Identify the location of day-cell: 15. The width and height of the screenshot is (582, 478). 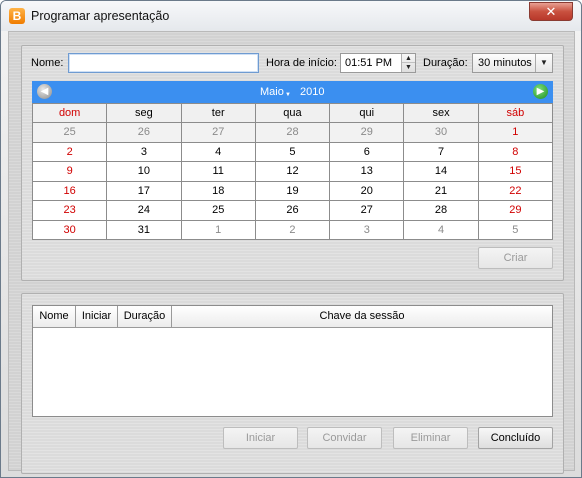
(515, 171).